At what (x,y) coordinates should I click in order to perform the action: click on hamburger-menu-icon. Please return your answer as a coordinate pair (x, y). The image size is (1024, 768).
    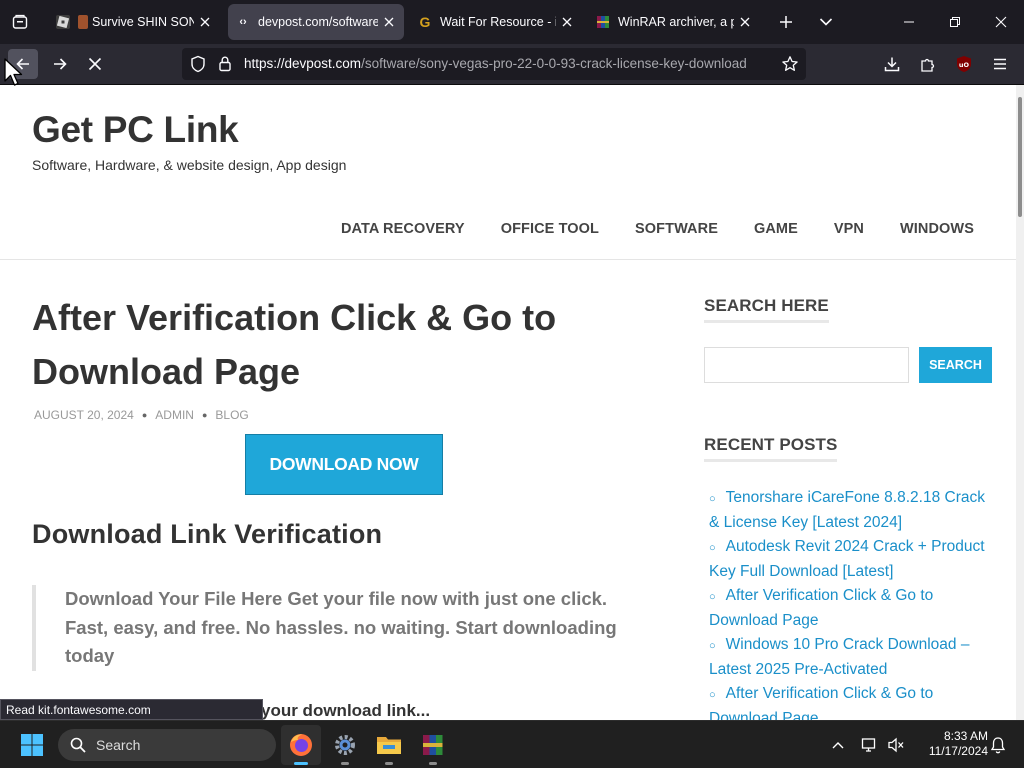
    Looking at the image, I should click on (1000, 64).